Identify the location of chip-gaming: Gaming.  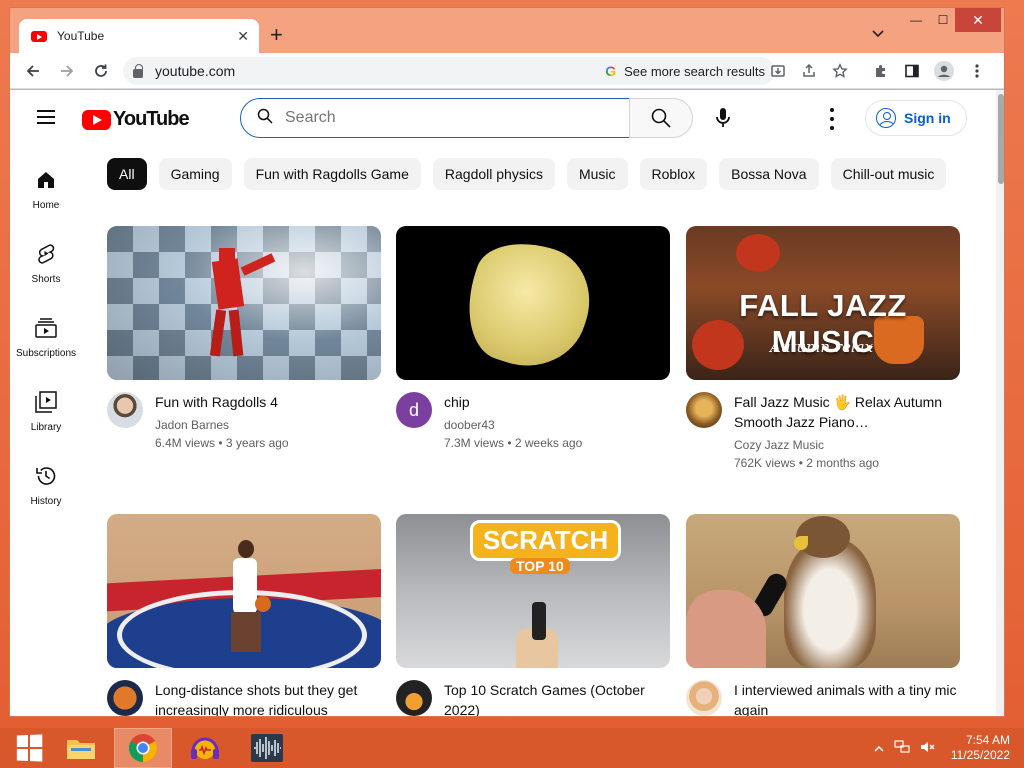
(195, 174).